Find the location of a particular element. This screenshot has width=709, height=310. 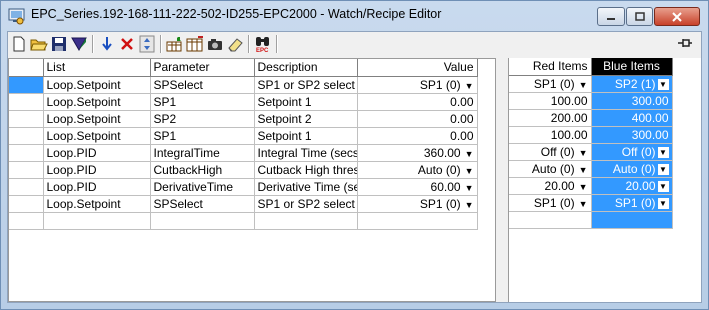

empty-recipe-row is located at coordinates (591, 220).